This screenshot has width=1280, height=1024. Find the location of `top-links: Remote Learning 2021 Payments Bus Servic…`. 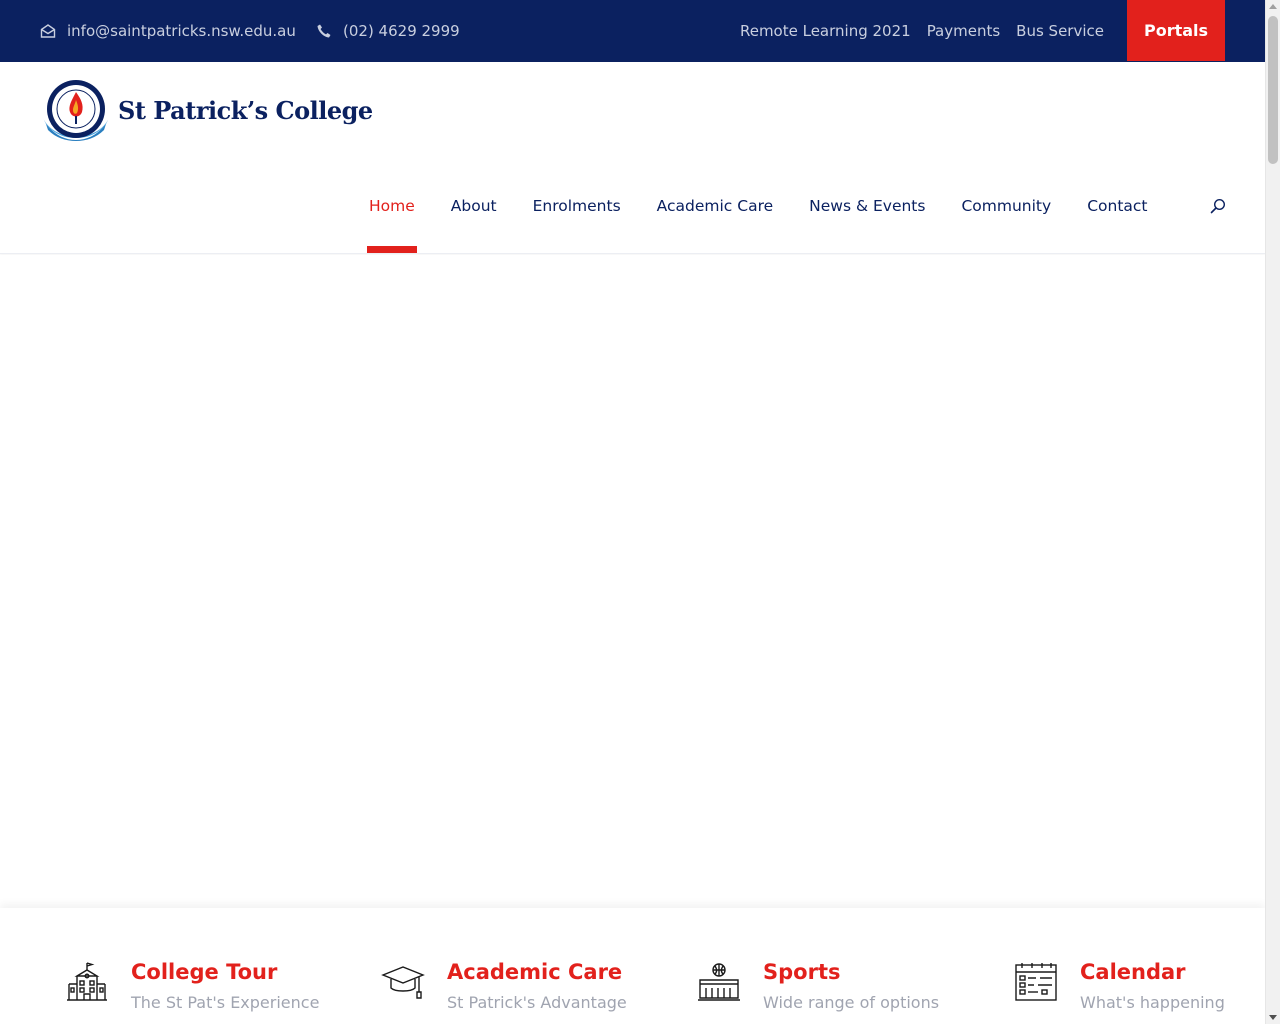

top-links: Remote Learning 2021 Payments Bus Servic… is located at coordinates (922, 31).